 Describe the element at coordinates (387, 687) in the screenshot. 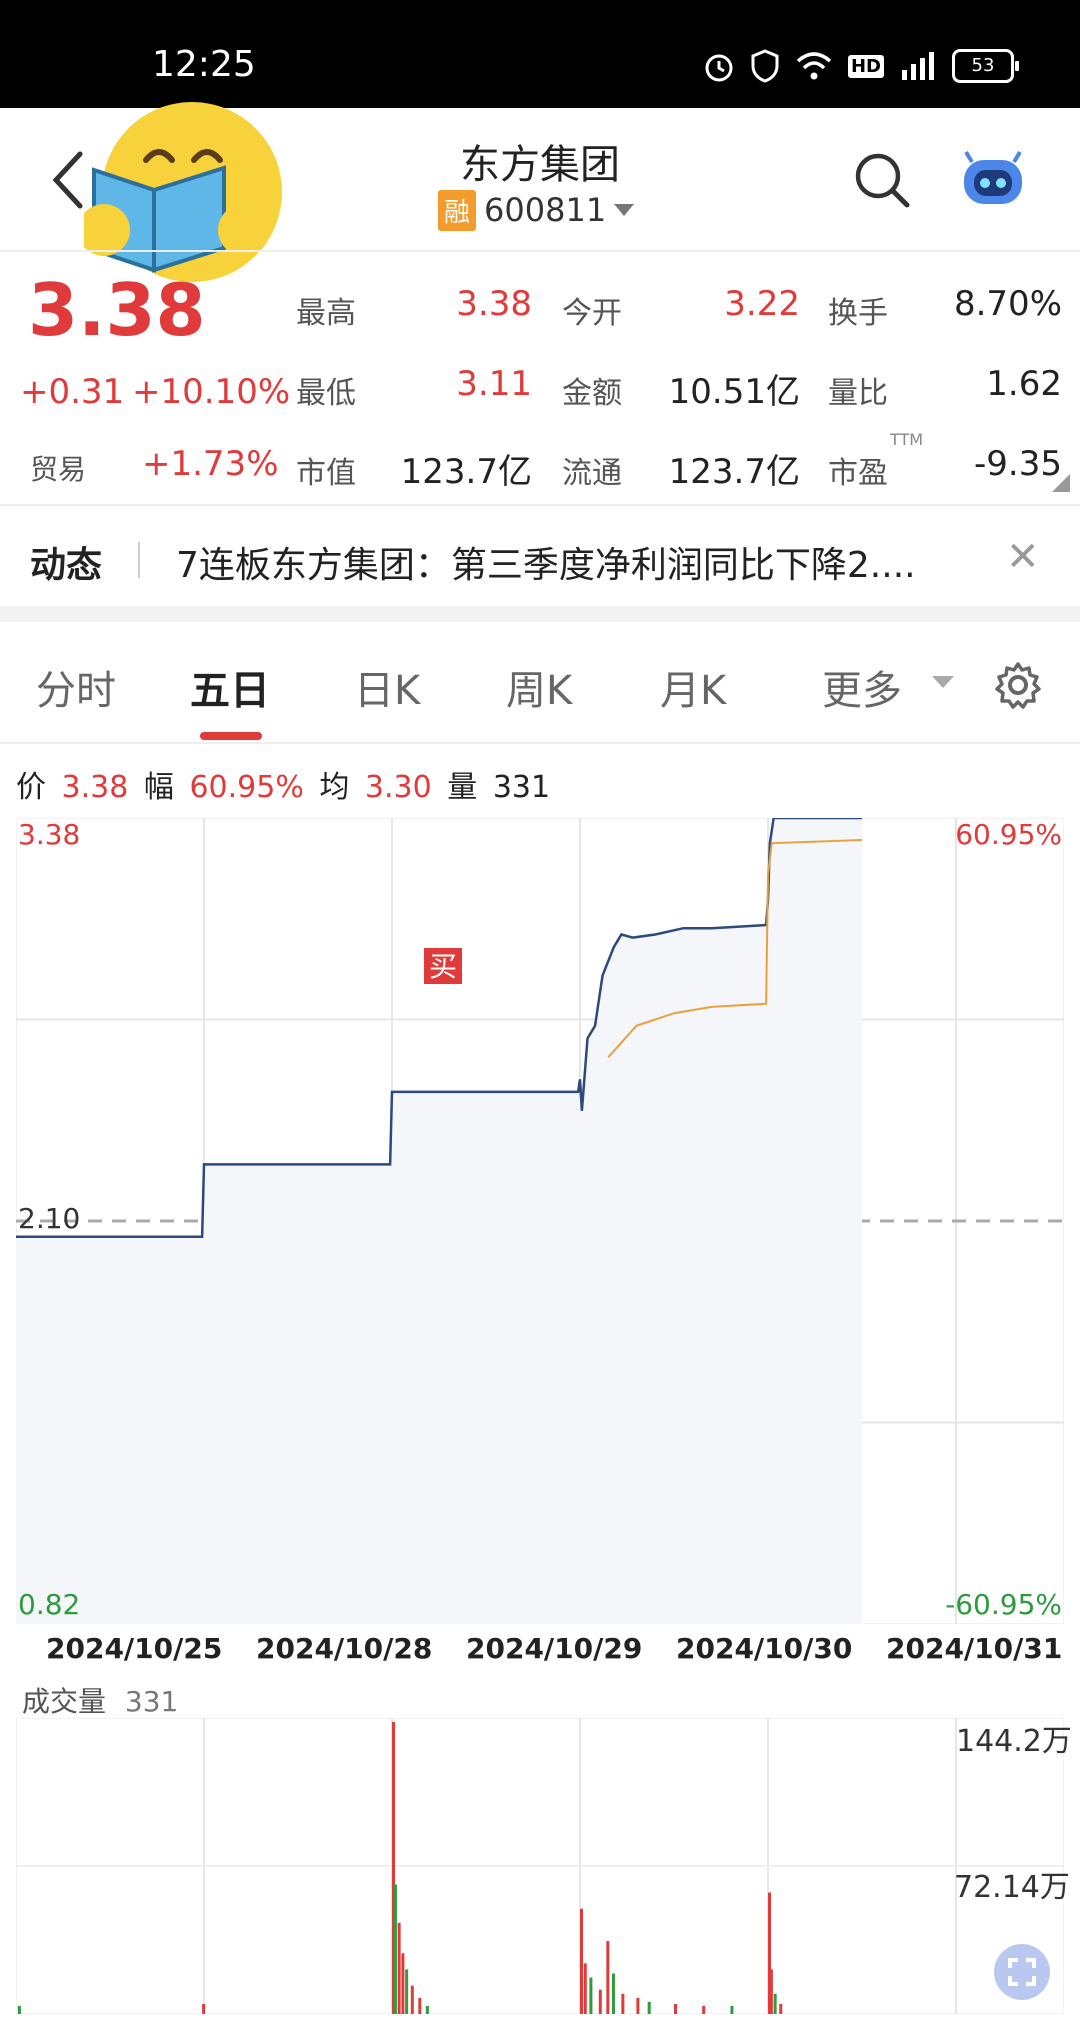

I see `tab-daily-k: 日K` at that location.